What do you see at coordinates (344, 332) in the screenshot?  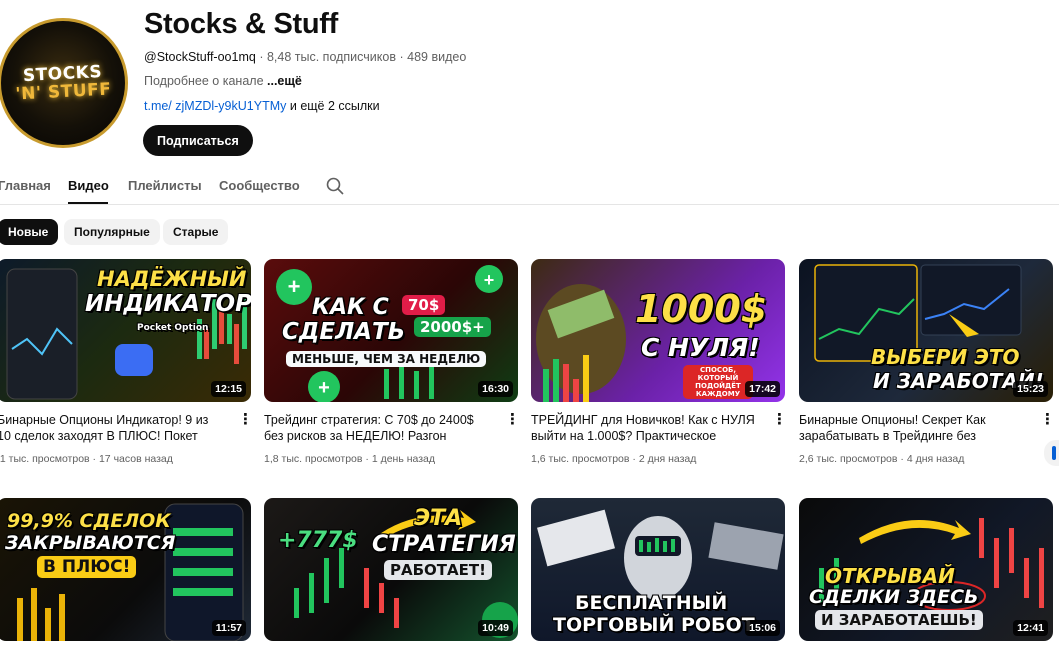 I see `thumb-caption: СДЕЛАТЬ` at bounding box center [344, 332].